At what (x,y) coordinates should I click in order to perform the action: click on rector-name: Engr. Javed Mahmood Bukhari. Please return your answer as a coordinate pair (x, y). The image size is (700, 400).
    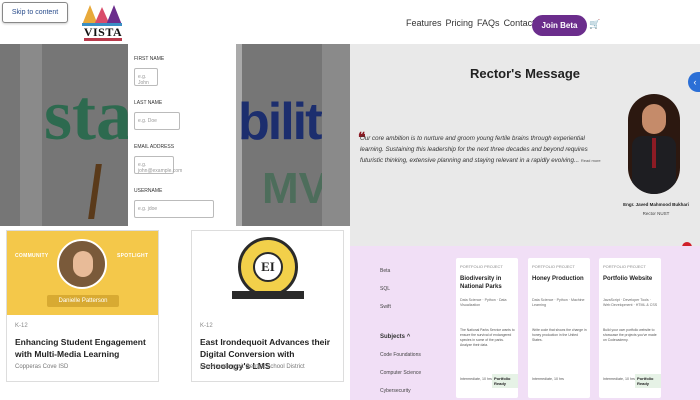
    Looking at the image, I should click on (656, 204).